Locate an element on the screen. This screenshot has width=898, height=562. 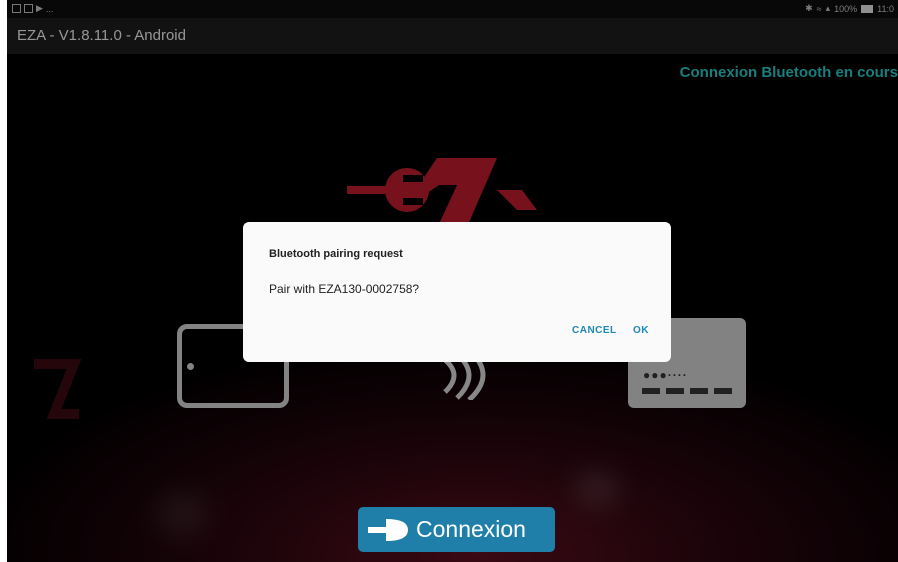
dialog-title: Bluetooth pairing request is located at coordinates (336, 254).